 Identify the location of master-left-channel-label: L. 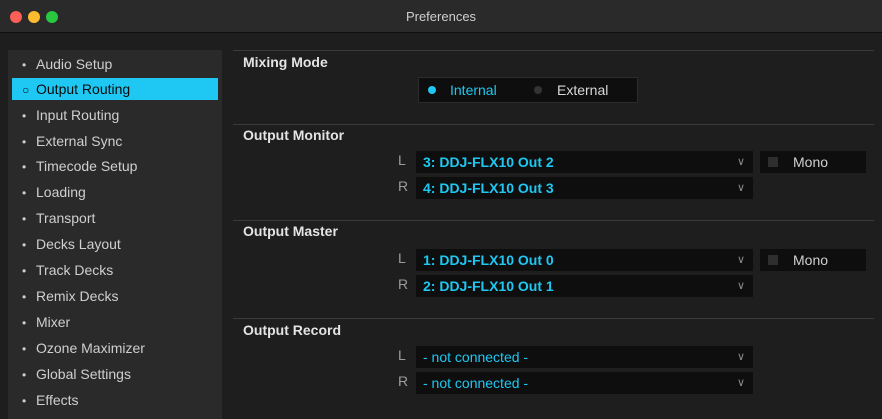
(402, 258).